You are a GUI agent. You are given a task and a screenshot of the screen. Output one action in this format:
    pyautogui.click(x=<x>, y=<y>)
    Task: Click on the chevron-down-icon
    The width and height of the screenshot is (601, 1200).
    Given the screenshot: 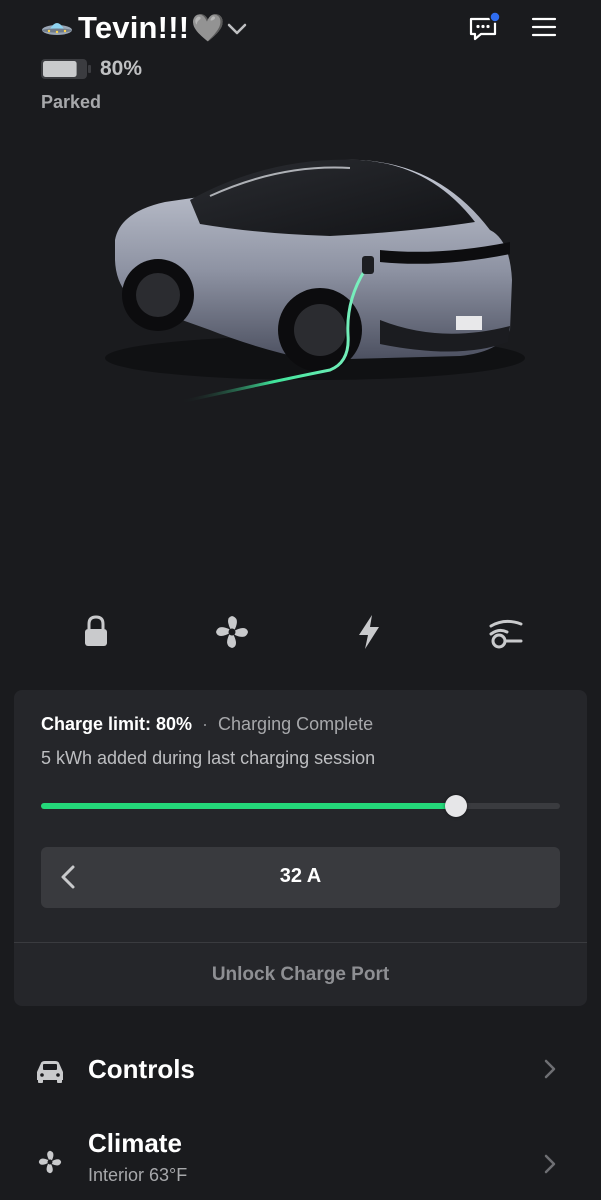 What is the action you would take?
    pyautogui.click(x=237, y=29)
    